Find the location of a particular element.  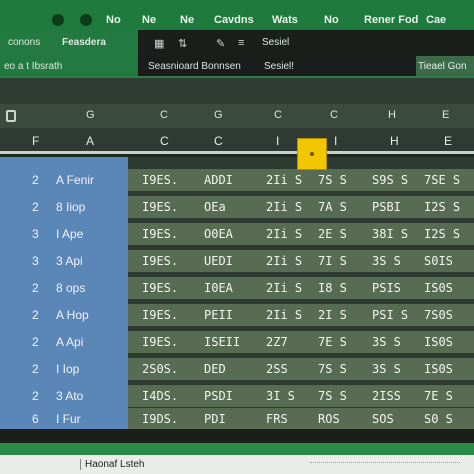

table-cell: 2S0S. is located at coordinates (160, 369).